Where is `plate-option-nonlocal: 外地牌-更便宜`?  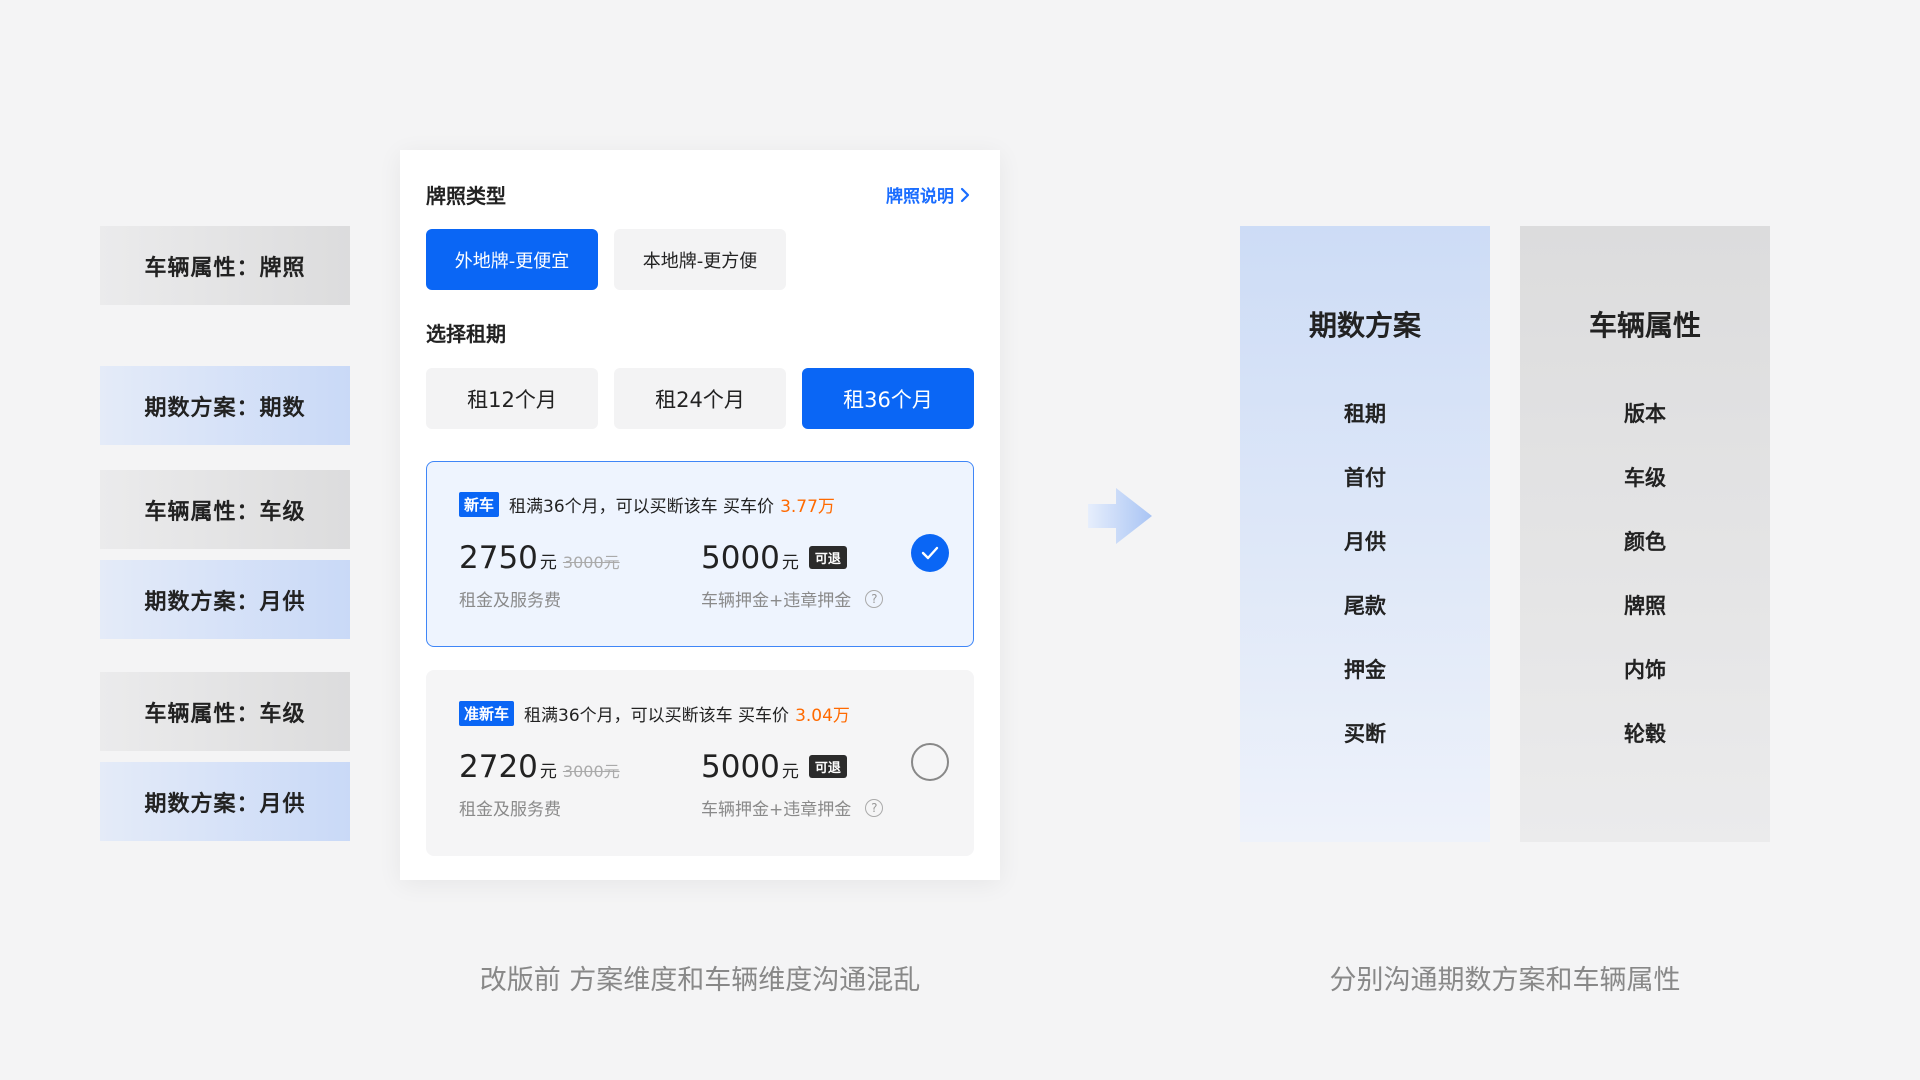 plate-option-nonlocal: 外地牌-更便宜 is located at coordinates (512, 259).